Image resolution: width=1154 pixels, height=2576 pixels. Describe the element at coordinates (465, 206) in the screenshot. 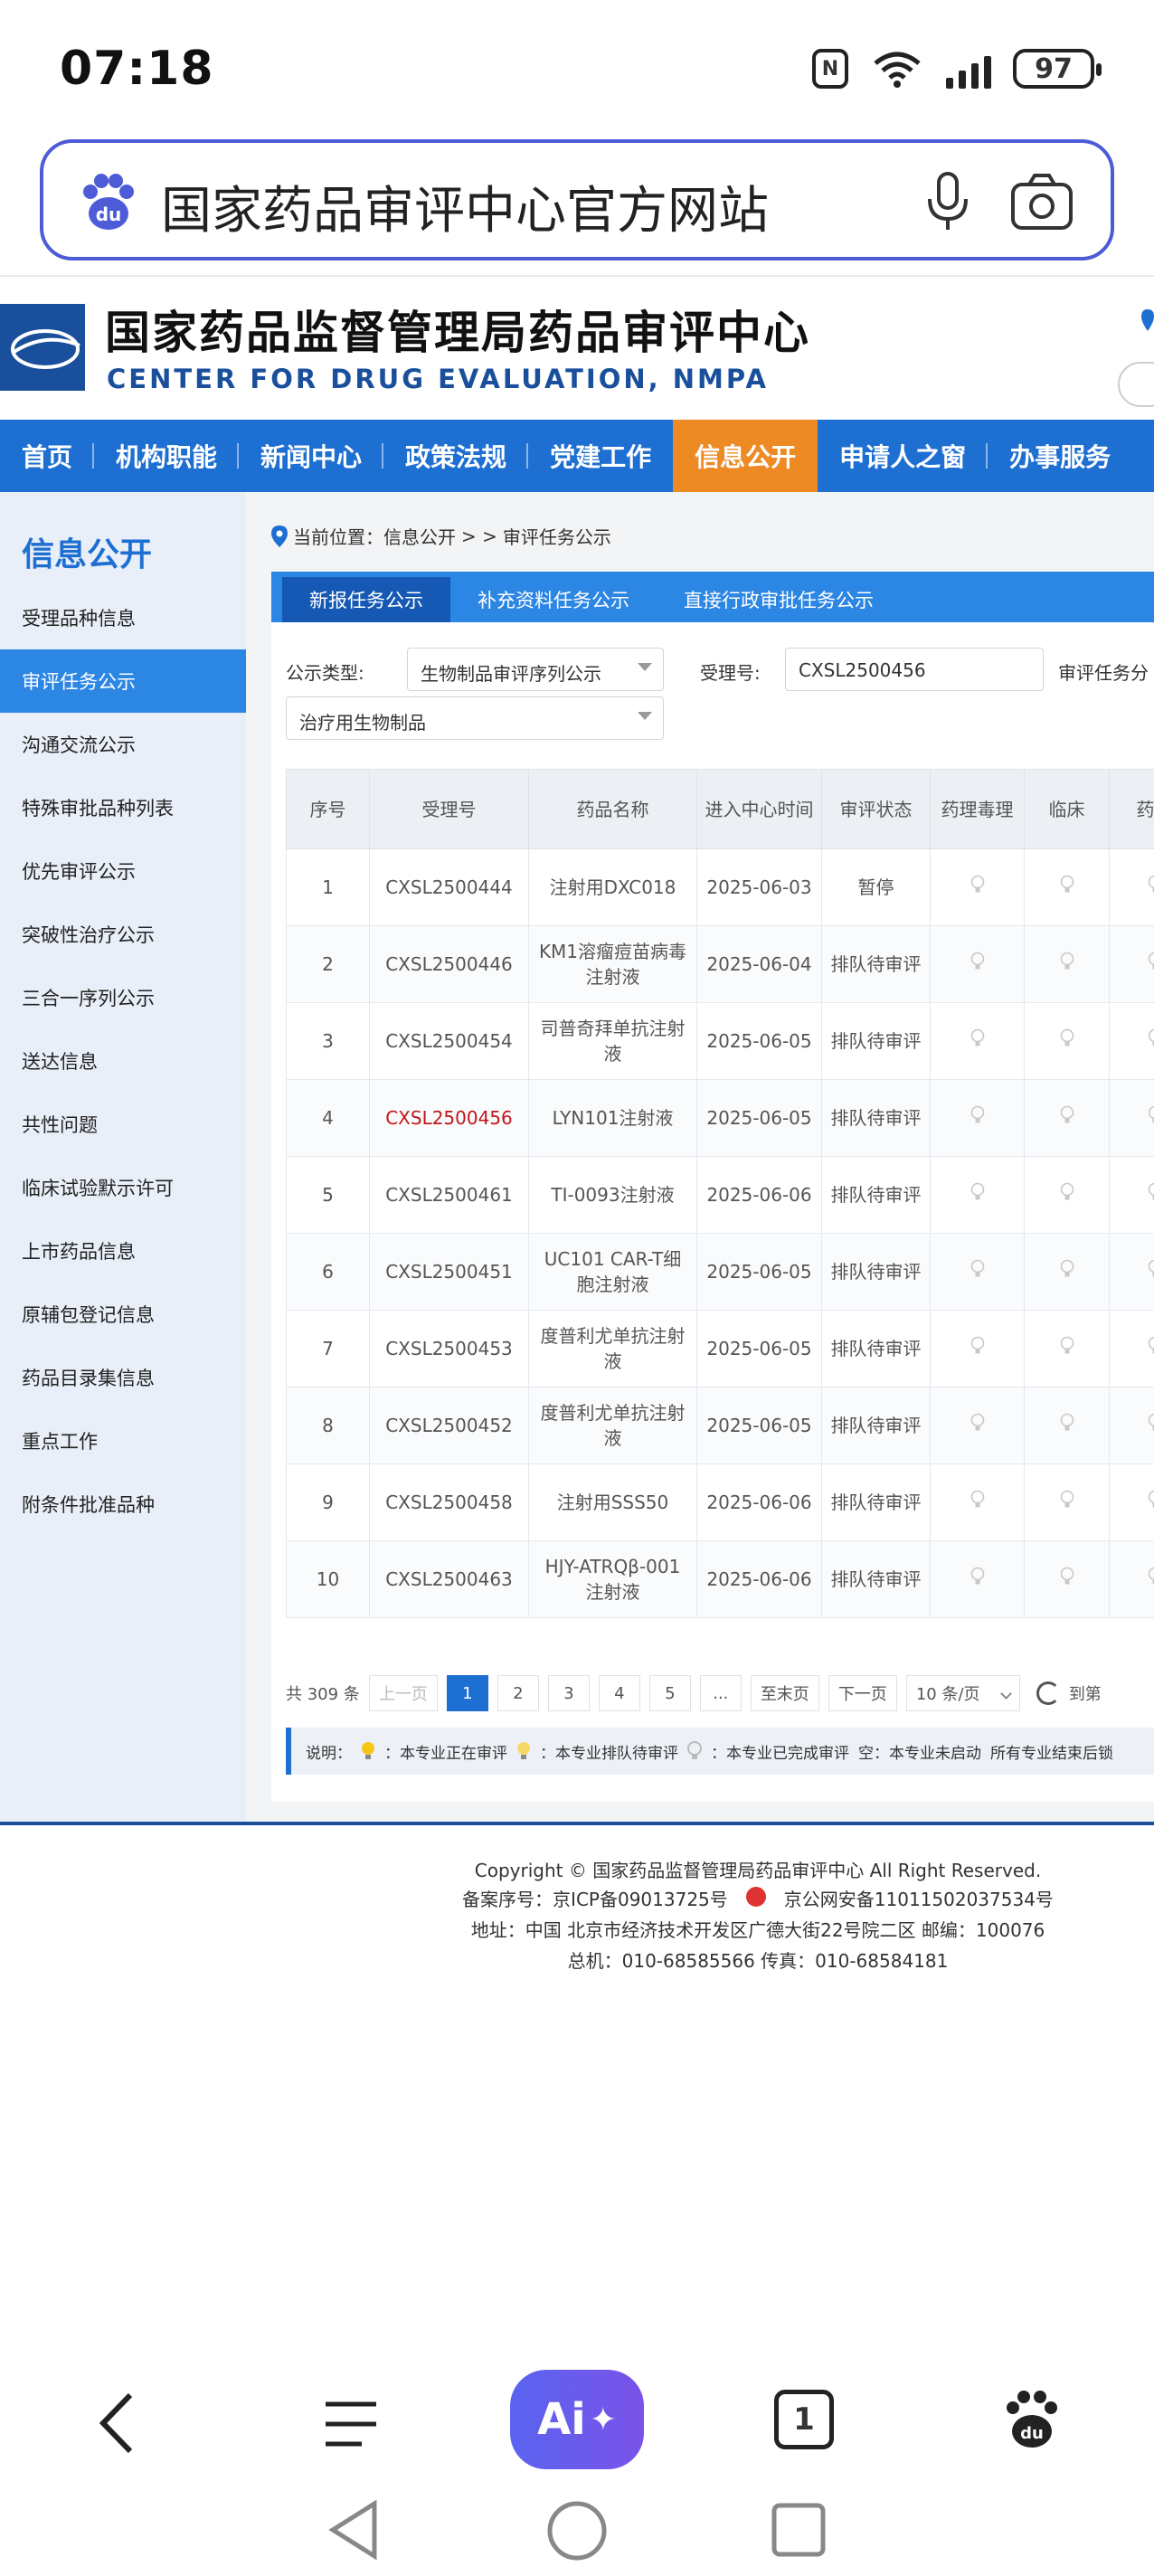

I see `search-query: 国家药品审评中心官方网站` at that location.